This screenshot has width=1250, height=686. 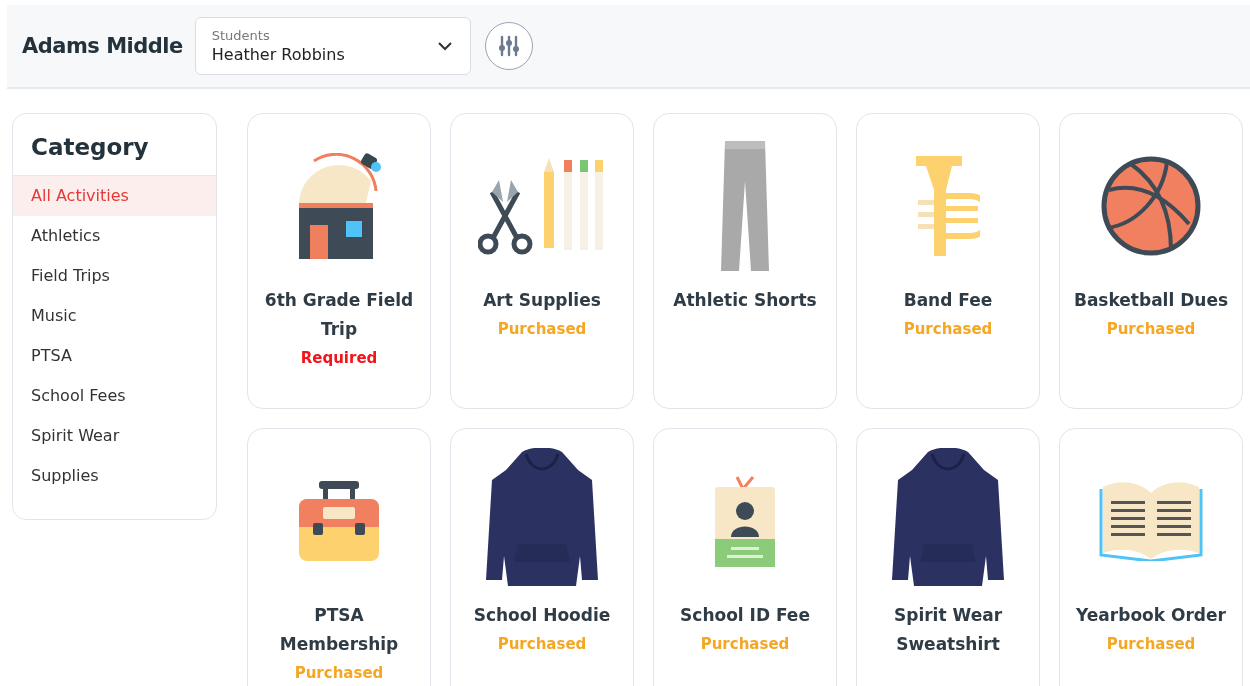 What do you see at coordinates (948, 630) in the screenshot?
I see `activity-title: Spirit Wear Sweatshirt` at bounding box center [948, 630].